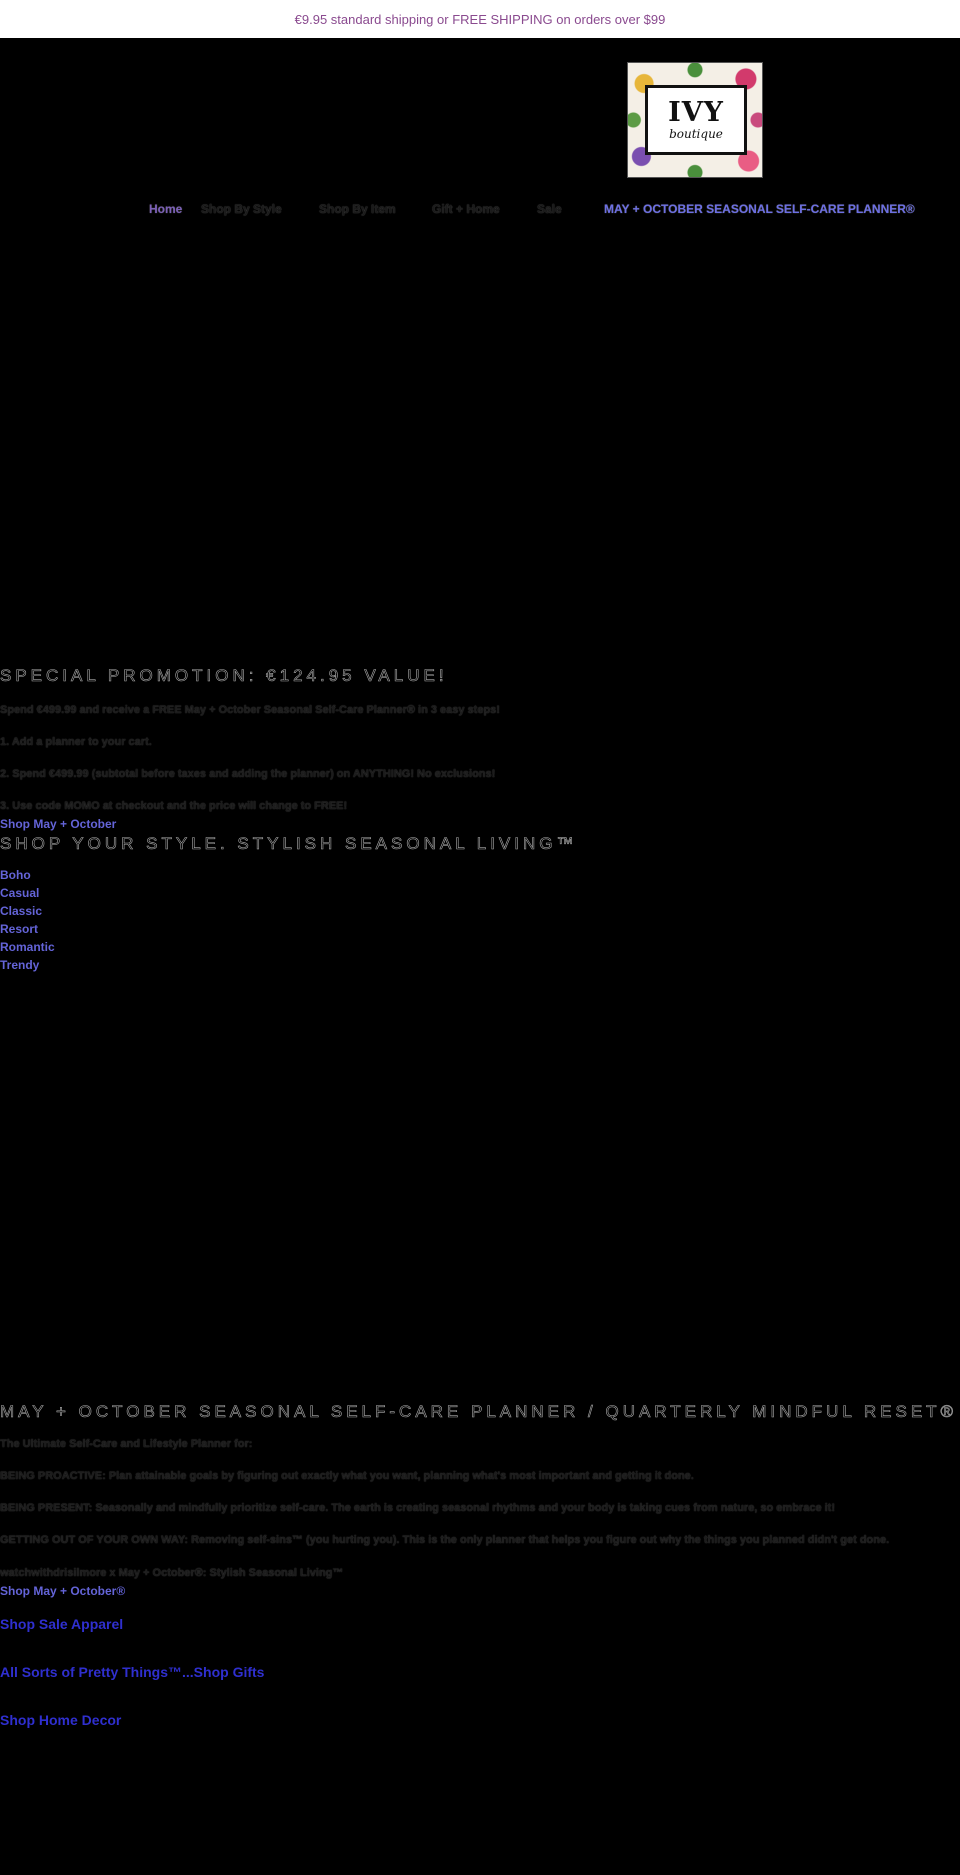  Describe the element at coordinates (241, 209) in the screenshot. I see `nav-shop-by-style: Shop By Style` at that location.